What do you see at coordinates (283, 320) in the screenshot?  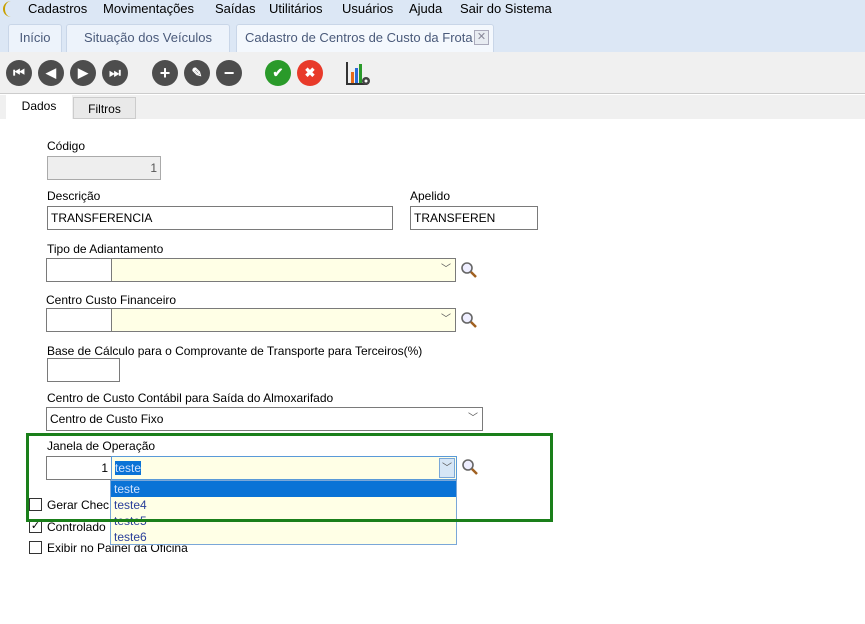 I see `centro-custo-financeiro-select: ﹀` at bounding box center [283, 320].